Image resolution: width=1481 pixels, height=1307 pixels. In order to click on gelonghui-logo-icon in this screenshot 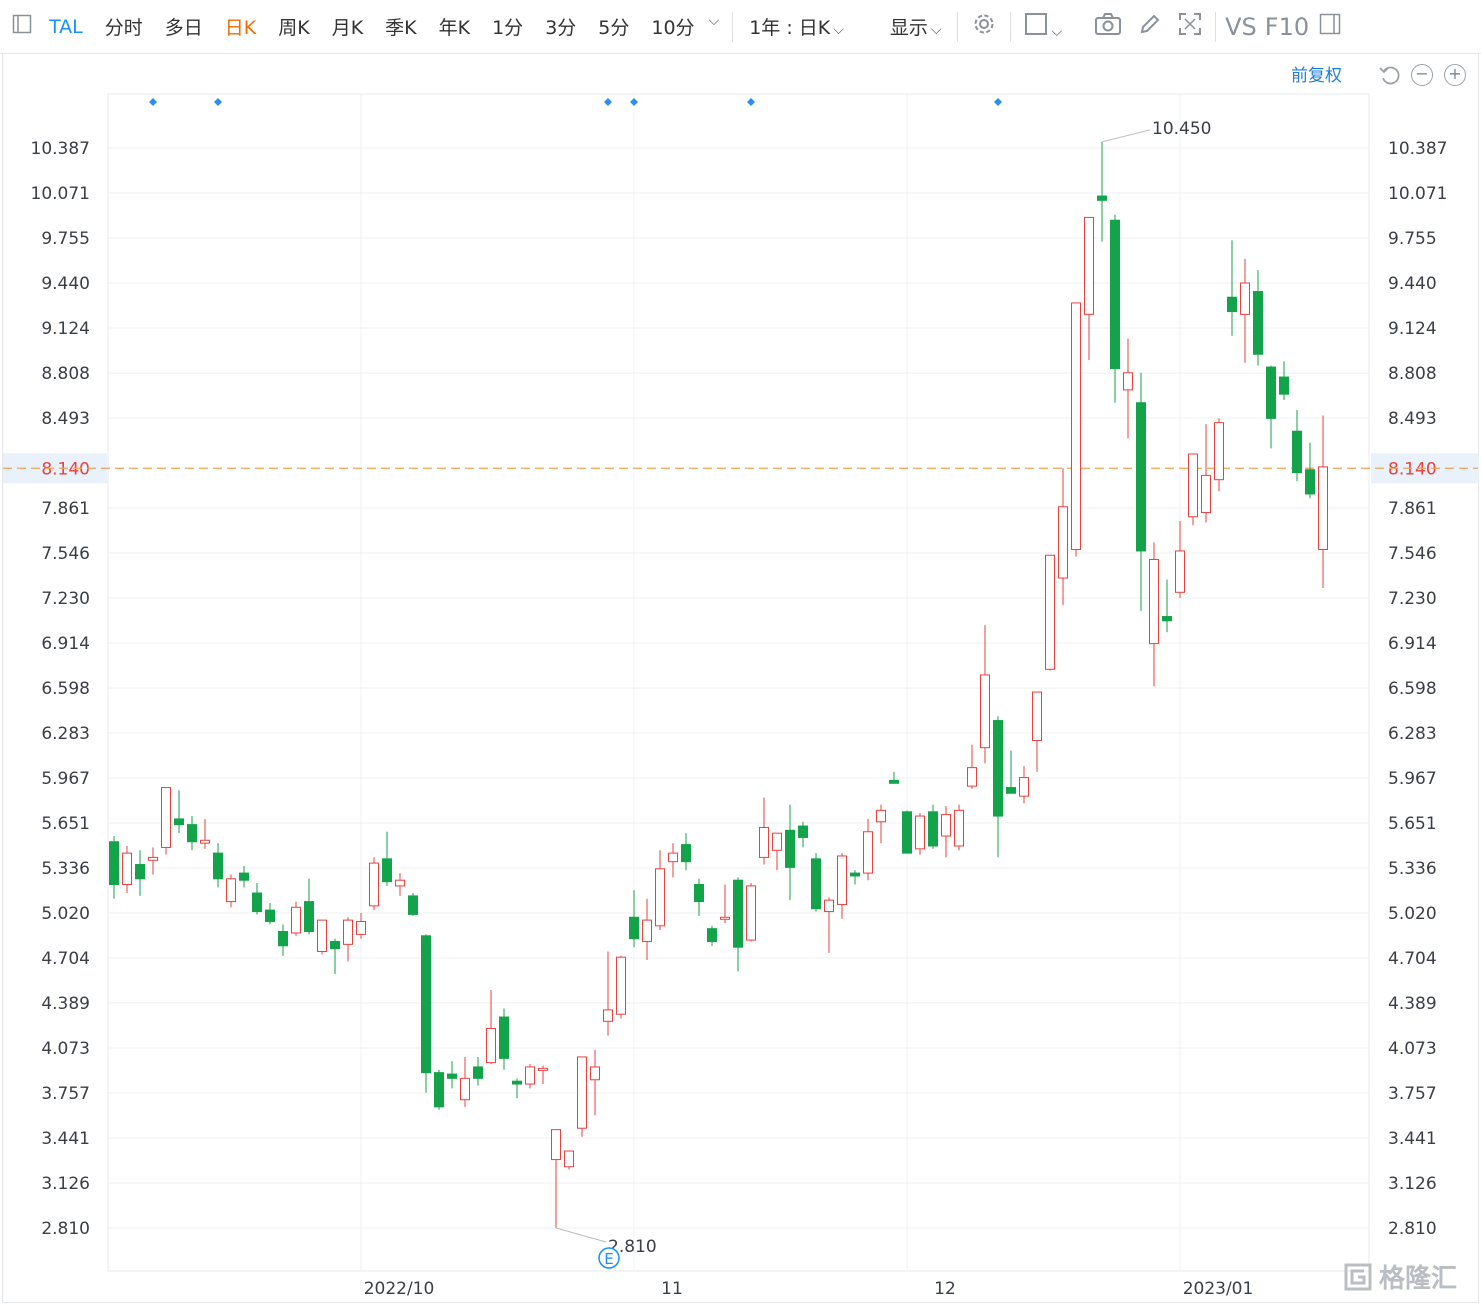, I will do `click(1358, 1276)`.